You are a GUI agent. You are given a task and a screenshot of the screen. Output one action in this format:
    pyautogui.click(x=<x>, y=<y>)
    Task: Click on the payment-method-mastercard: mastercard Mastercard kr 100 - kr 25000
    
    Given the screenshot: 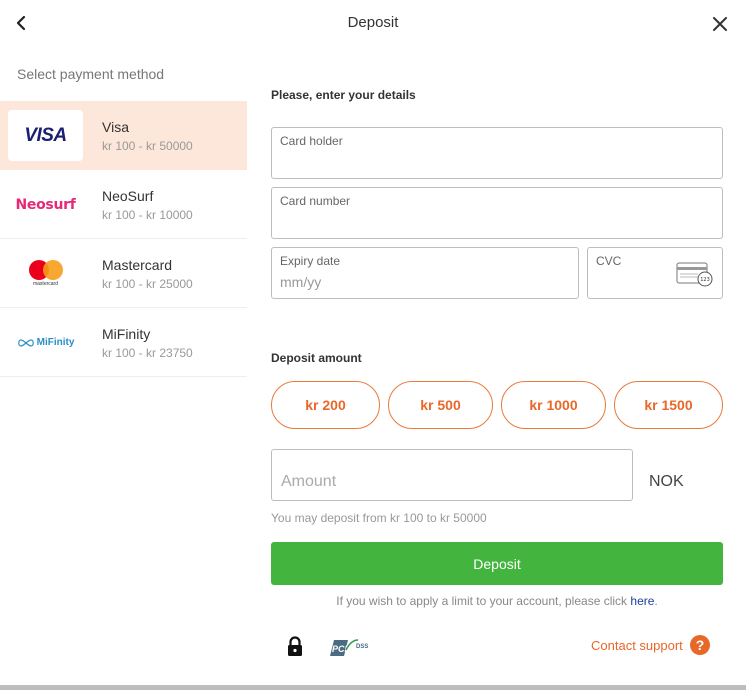 What is the action you would take?
    pyautogui.click(x=123, y=273)
    